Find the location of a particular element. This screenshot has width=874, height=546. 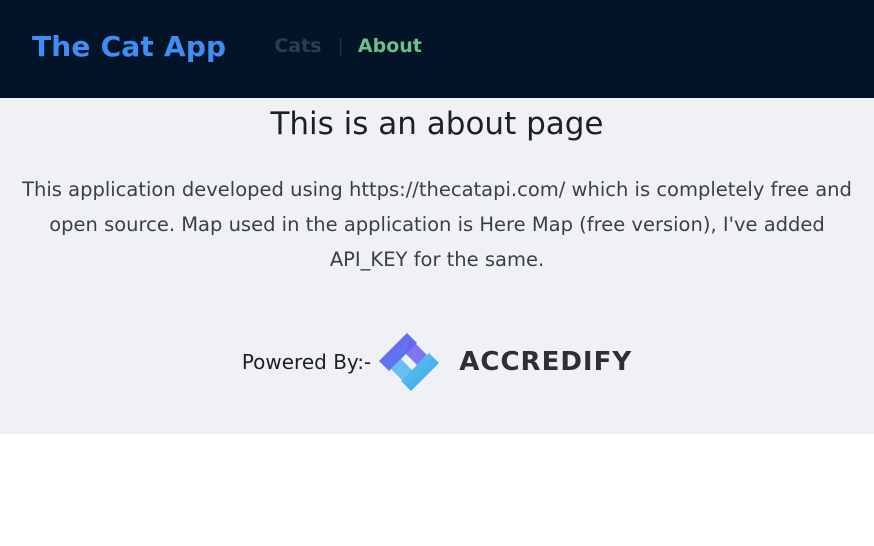

powered-by-label: Powered By:- is located at coordinates (306, 362).